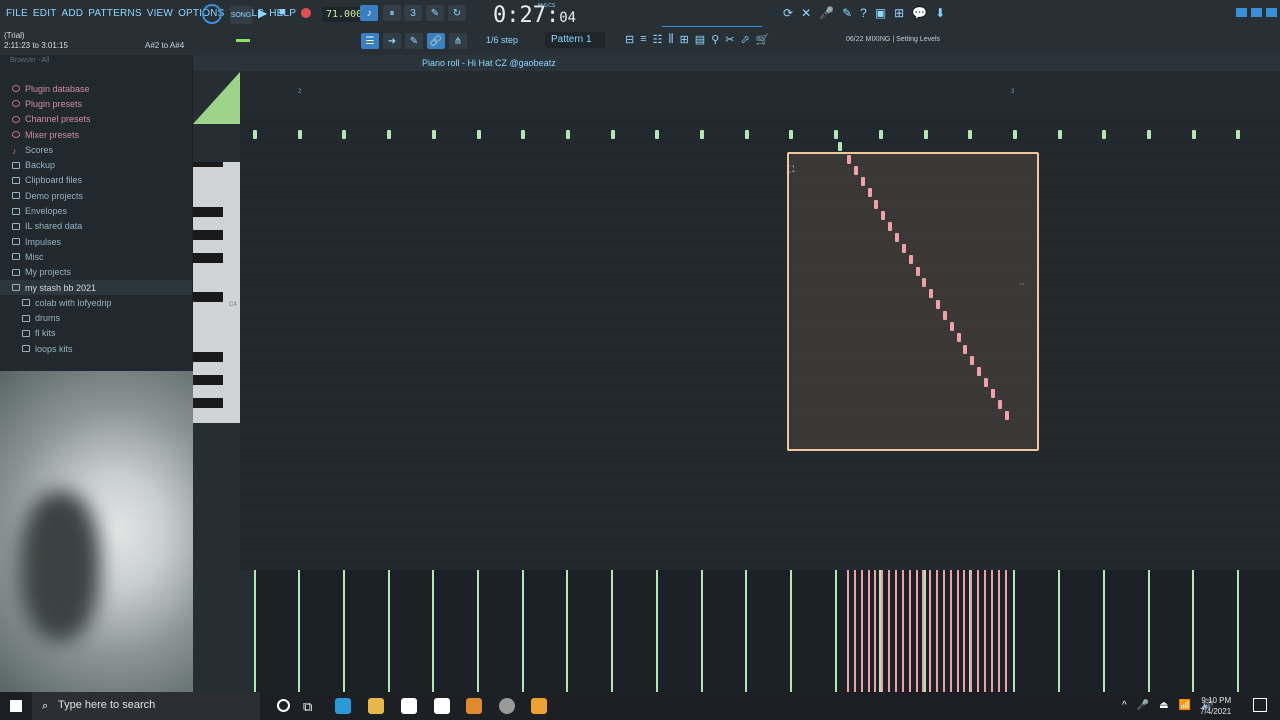 The image size is (1280, 720). I want to click on mixer-view-icon: ⫼, so click(671, 39).